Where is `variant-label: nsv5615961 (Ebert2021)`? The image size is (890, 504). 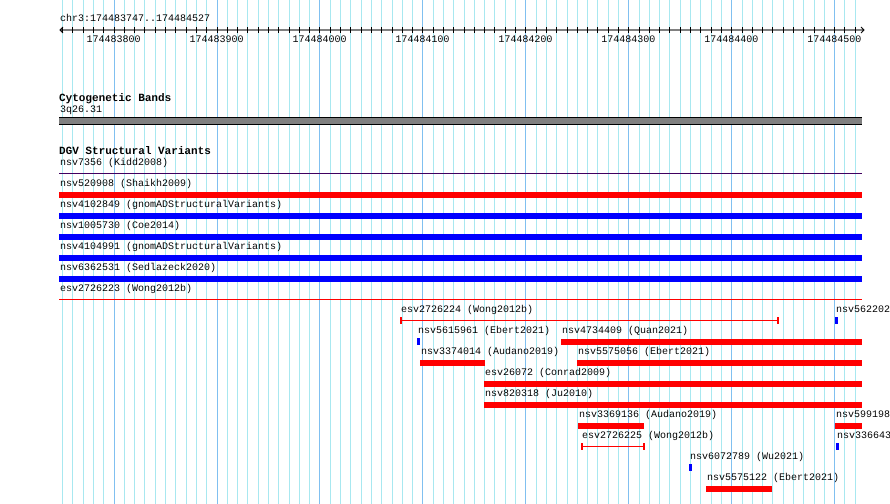
variant-label: nsv5615961 (Ebert2021) is located at coordinates (484, 332).